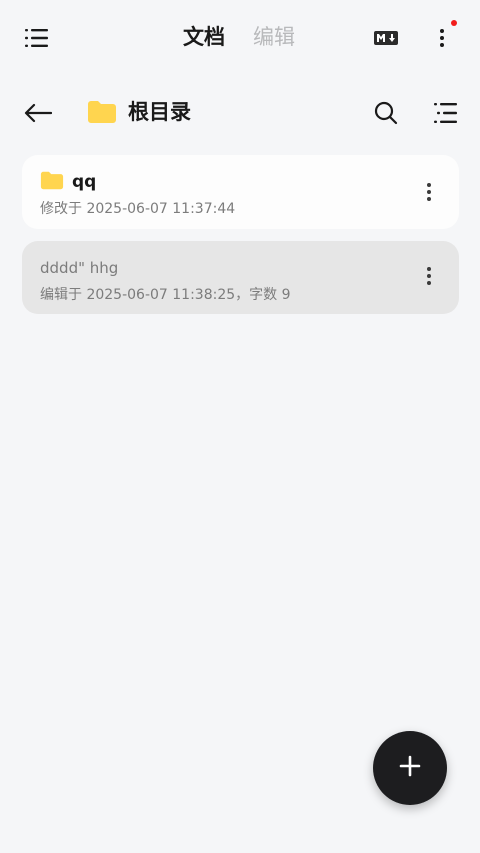  I want to click on folder-modified-time: 修改于 2025-06-07 11:37:44, so click(138, 209).